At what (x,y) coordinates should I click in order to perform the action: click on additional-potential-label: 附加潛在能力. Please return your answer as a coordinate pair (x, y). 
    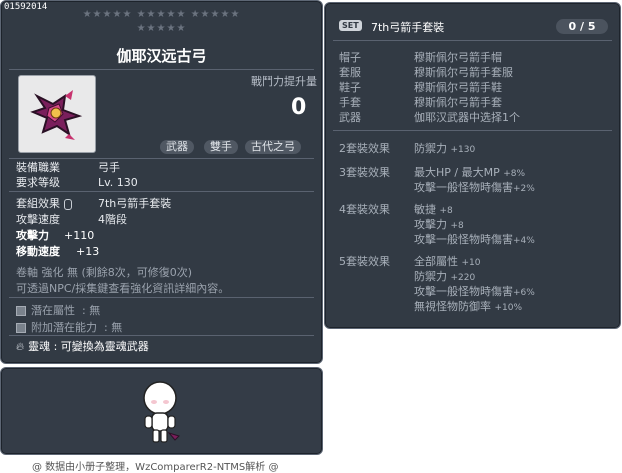
    Looking at the image, I should click on (64, 327).